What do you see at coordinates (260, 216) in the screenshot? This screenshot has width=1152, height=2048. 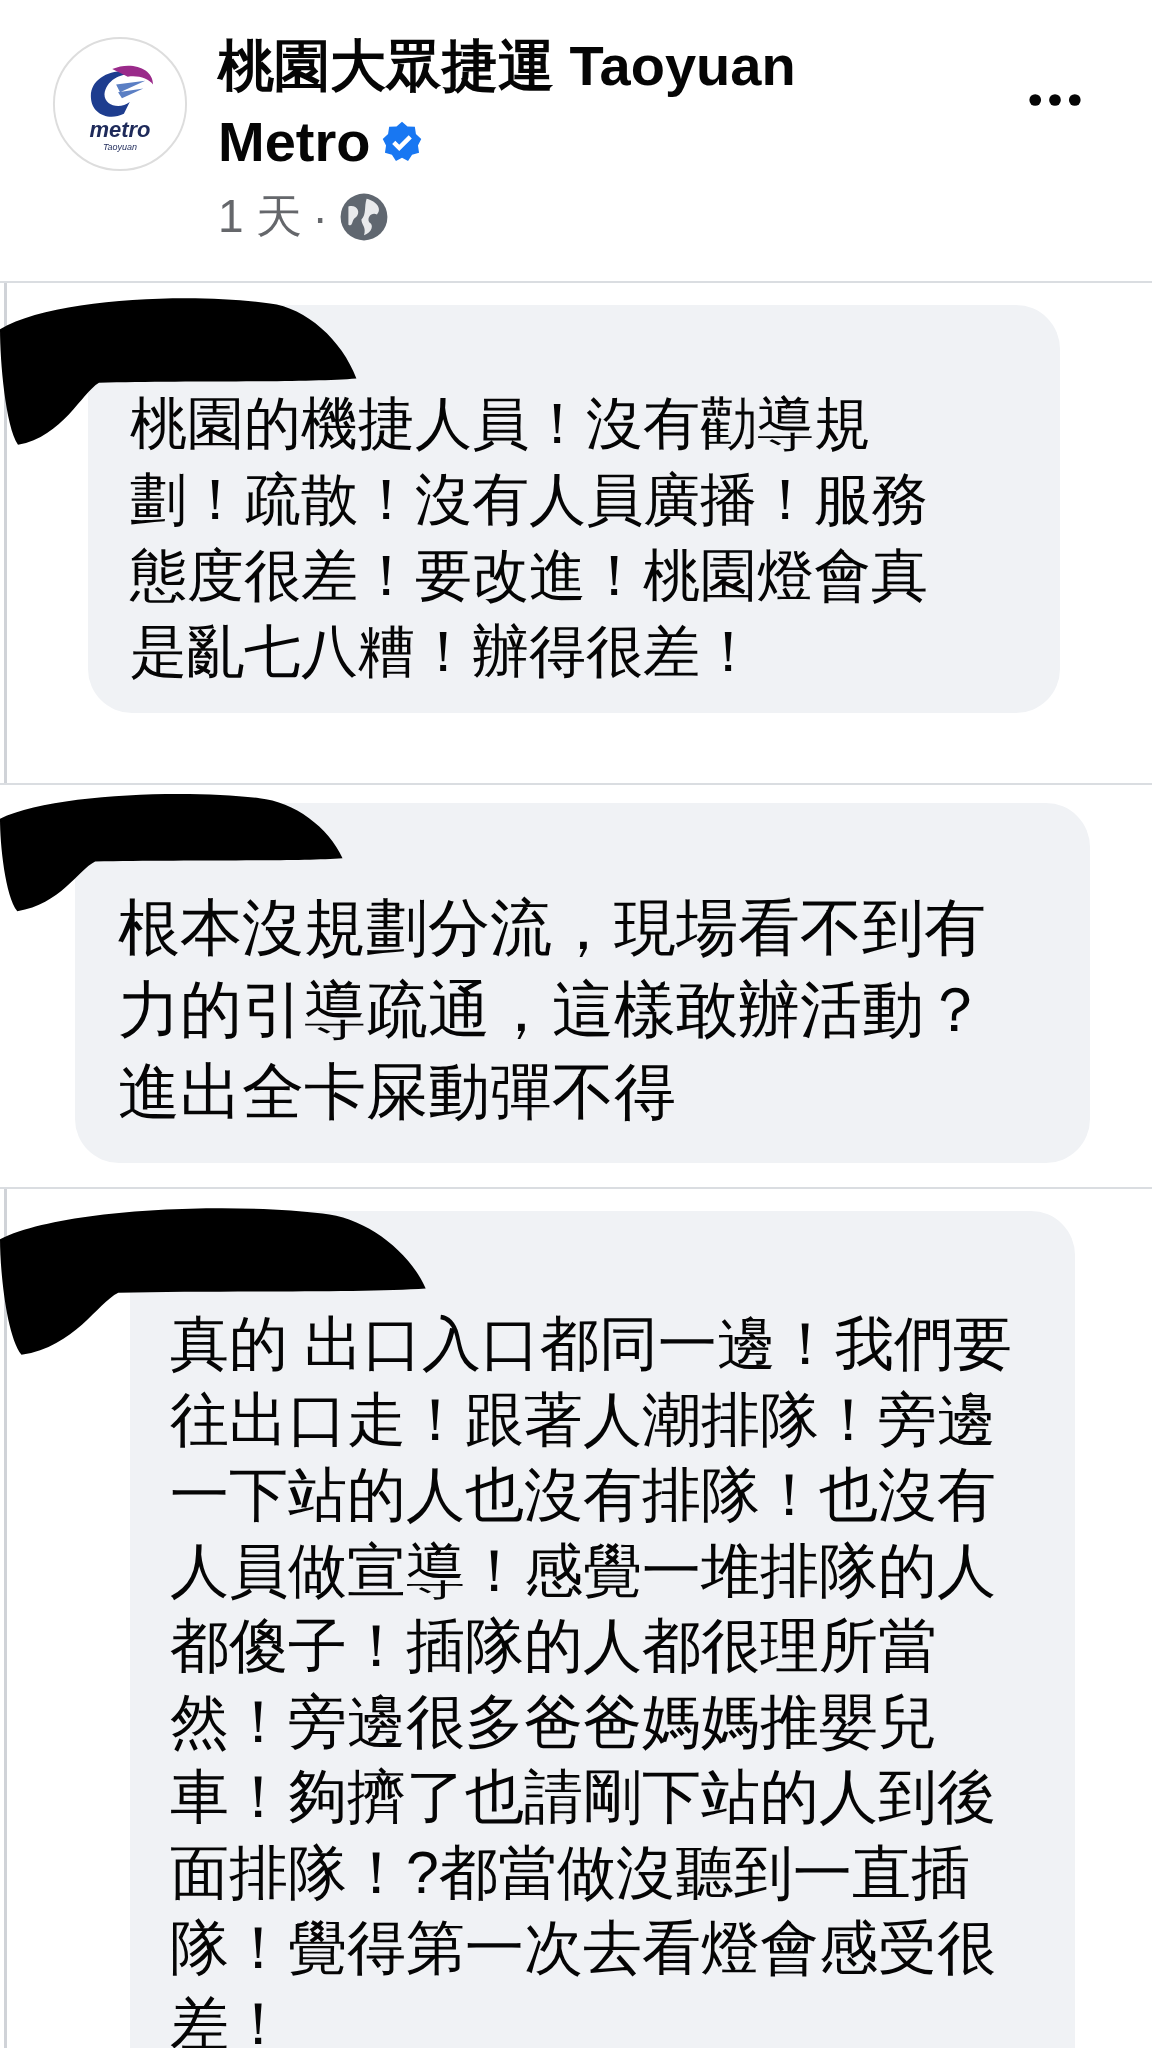 I see `post-time: 1 天` at bounding box center [260, 216].